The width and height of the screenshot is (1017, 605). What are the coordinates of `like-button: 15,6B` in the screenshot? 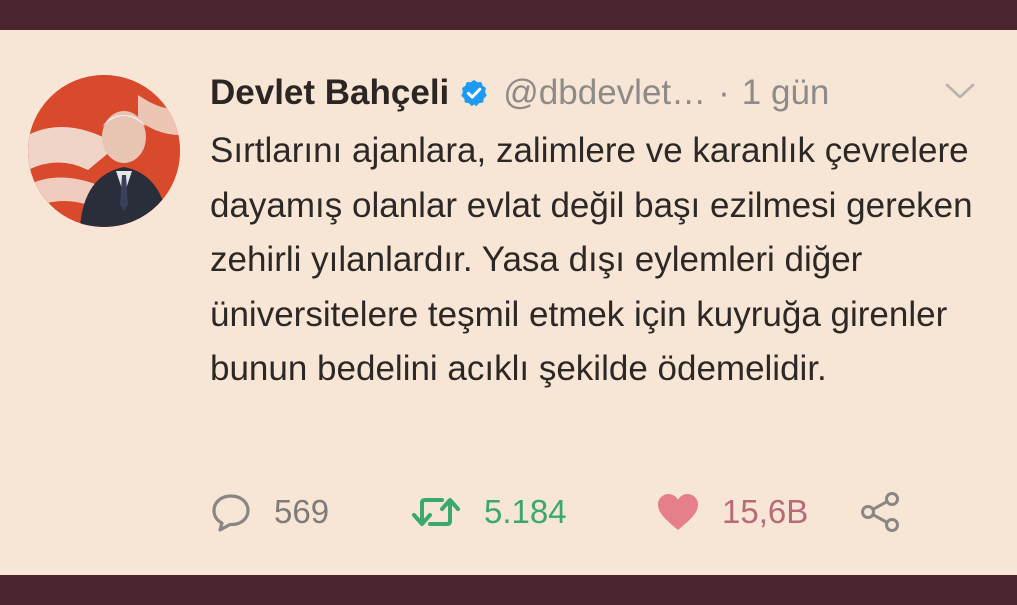 It's located at (757, 512).